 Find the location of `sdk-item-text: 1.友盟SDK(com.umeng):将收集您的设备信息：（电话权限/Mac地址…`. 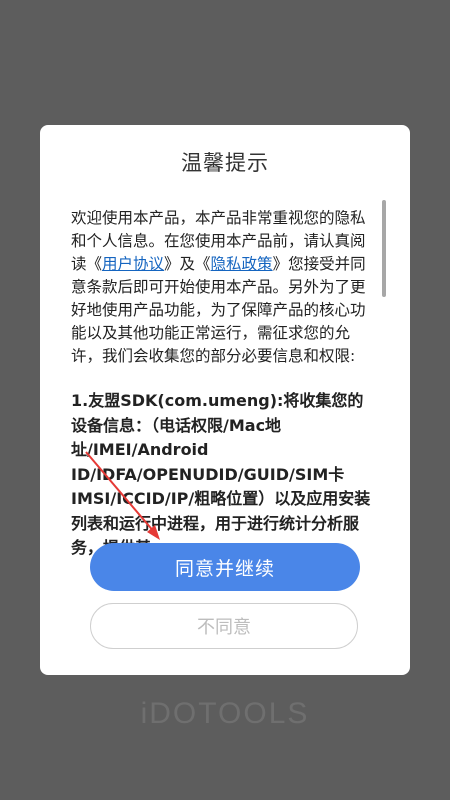

sdk-item-text: 1.友盟SDK(com.umeng):将收集您的设备信息：（电话权限/Mac地址… is located at coordinates (221, 474).